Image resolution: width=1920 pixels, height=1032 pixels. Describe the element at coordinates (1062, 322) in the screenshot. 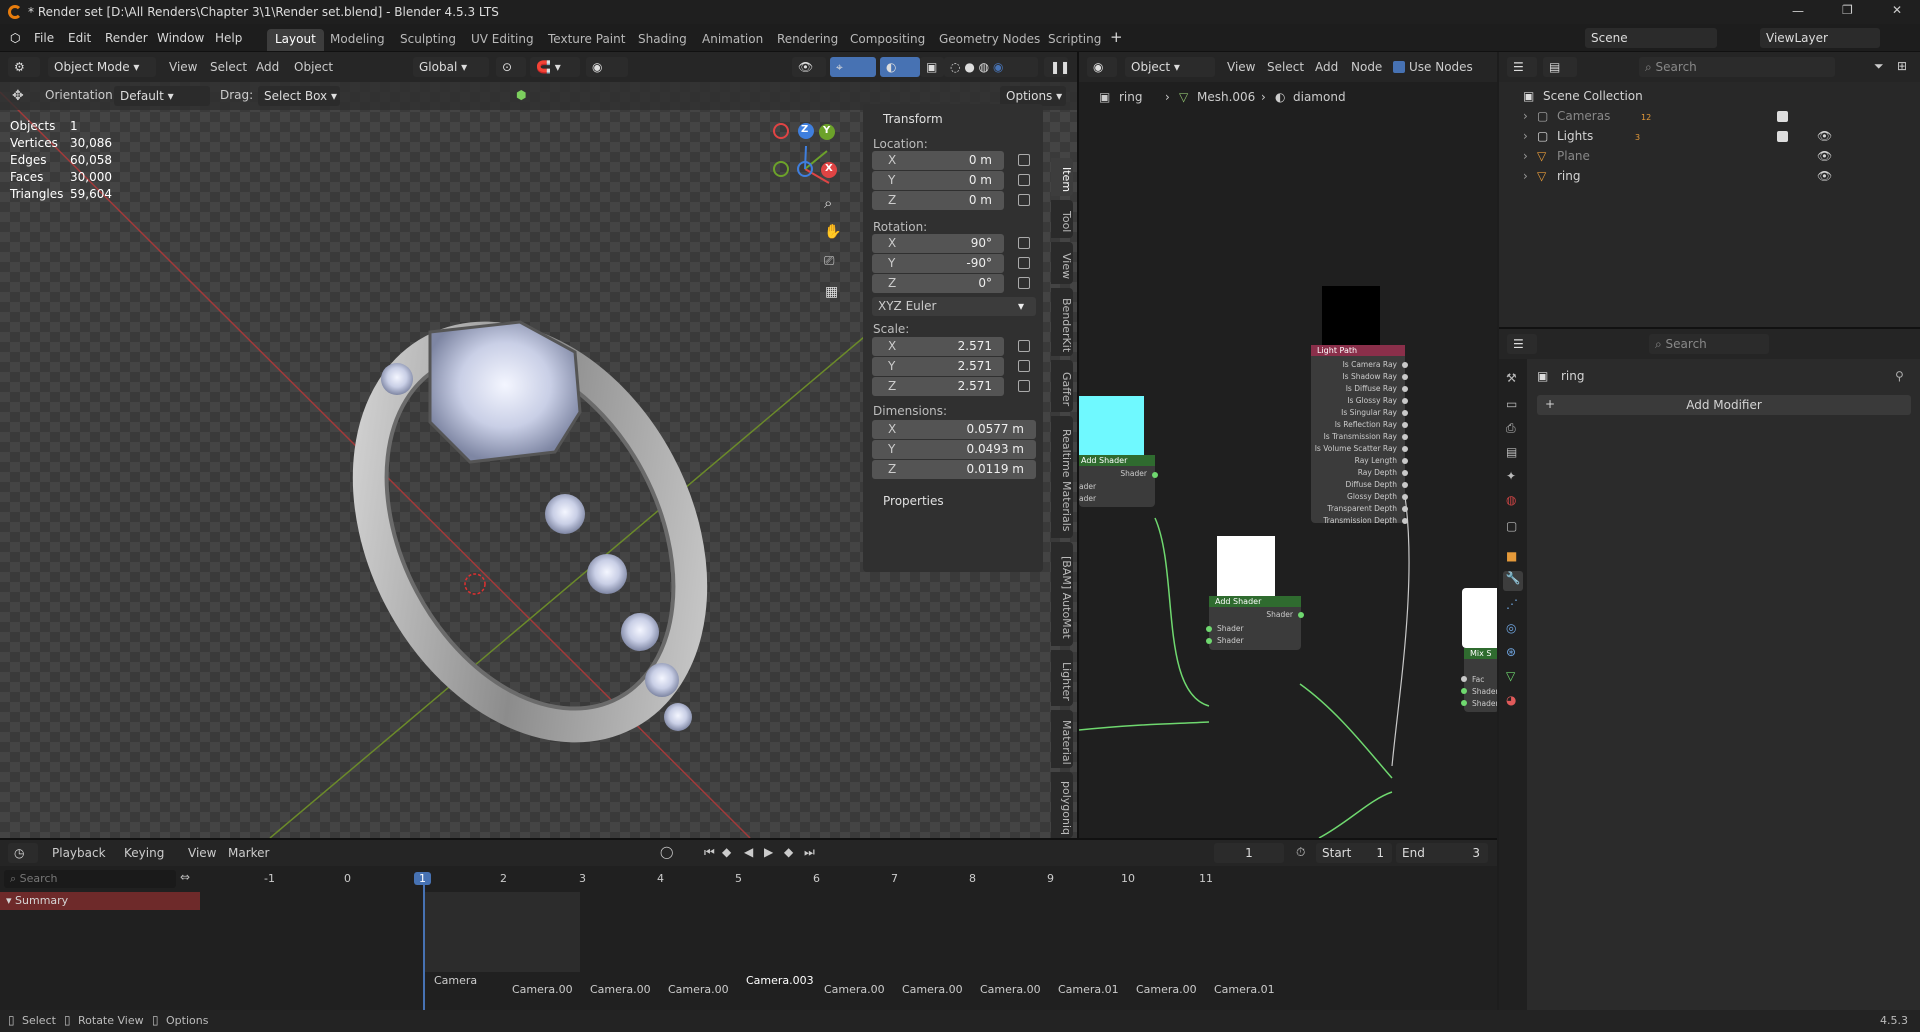

I see `sidebar-tab-benderkit: BenderKit` at that location.